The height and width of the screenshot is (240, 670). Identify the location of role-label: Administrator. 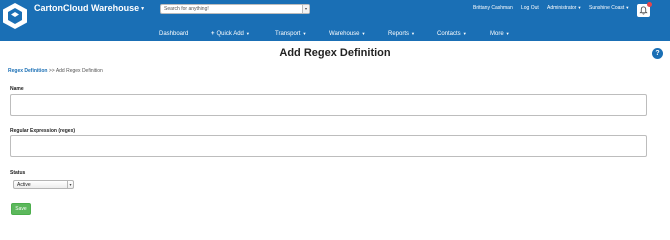
(562, 8).